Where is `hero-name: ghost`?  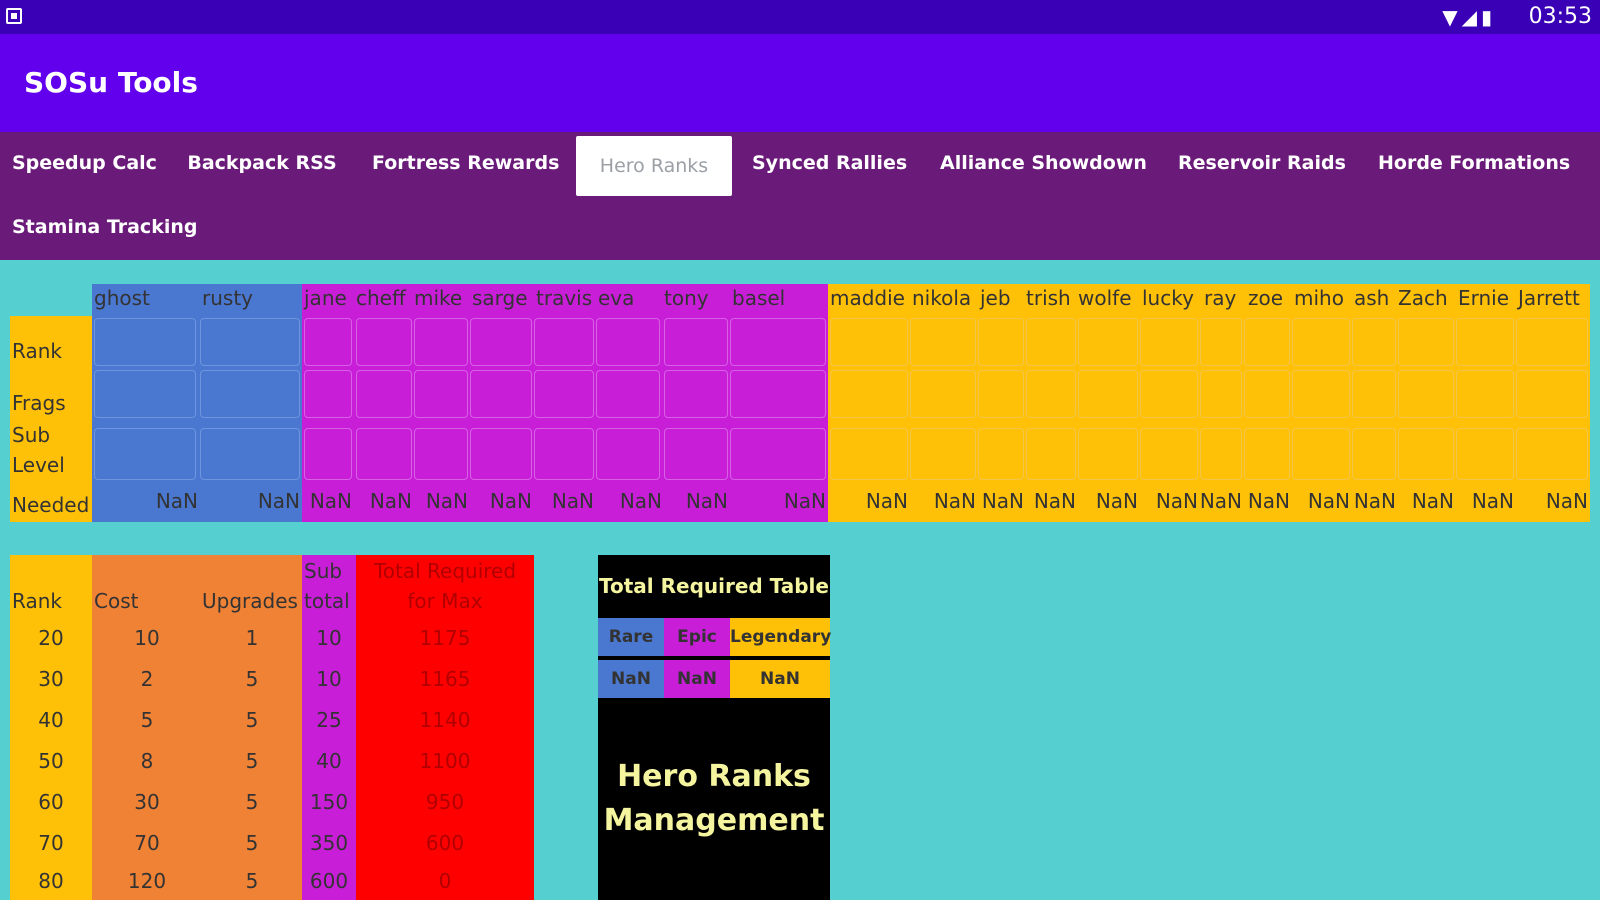 hero-name: ghost is located at coordinates (122, 298).